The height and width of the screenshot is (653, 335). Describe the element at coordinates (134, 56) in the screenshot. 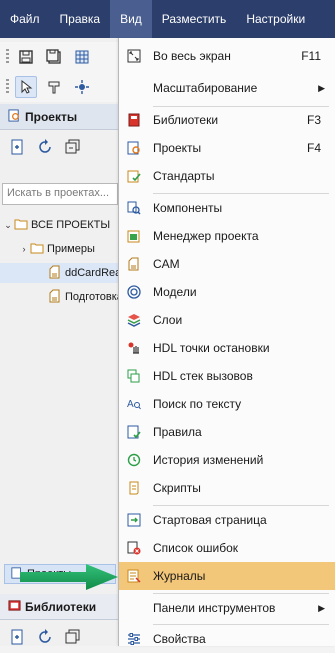

I see `fullscreen-icon` at that location.